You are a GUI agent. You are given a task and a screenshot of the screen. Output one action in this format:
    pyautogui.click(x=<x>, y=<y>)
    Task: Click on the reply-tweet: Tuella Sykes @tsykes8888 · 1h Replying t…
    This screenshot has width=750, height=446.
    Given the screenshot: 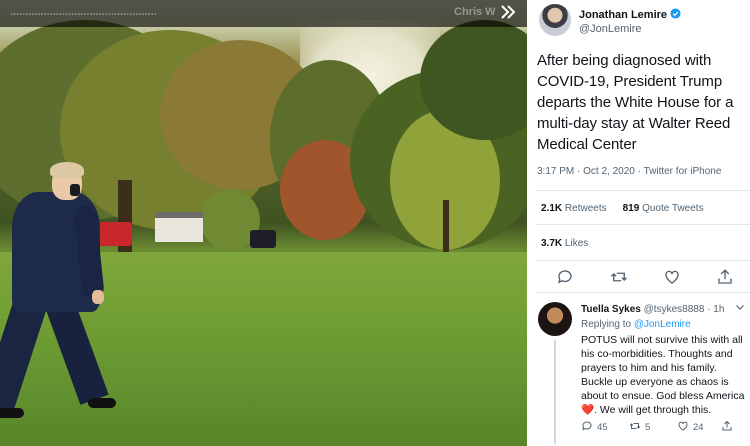 What is the action you would take?
    pyautogui.click(x=643, y=373)
    